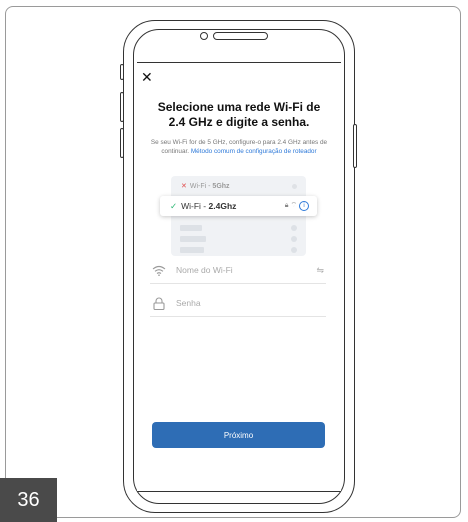 This screenshot has height=522, width=468. Describe the element at coordinates (221, 186) in the screenshot. I see `wifi-5ghz-band: 5Ghz` at that location.